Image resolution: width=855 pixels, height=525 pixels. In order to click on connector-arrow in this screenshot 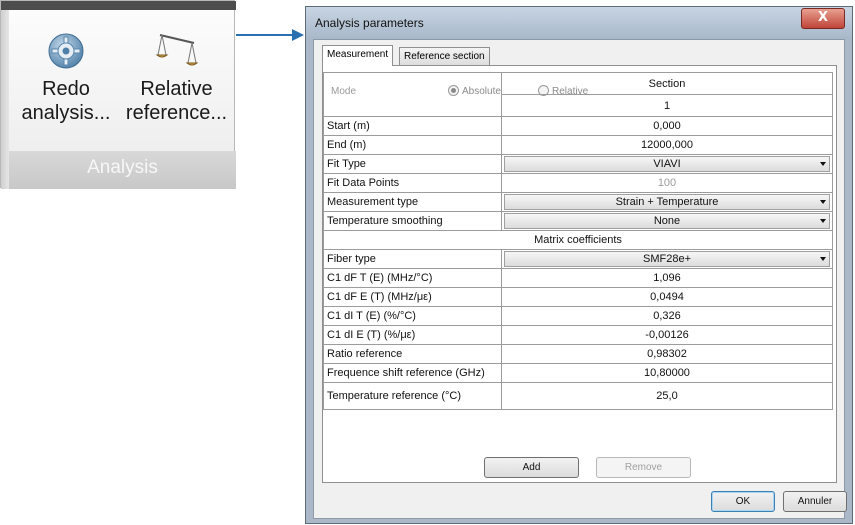, I will do `click(270, 35)`.